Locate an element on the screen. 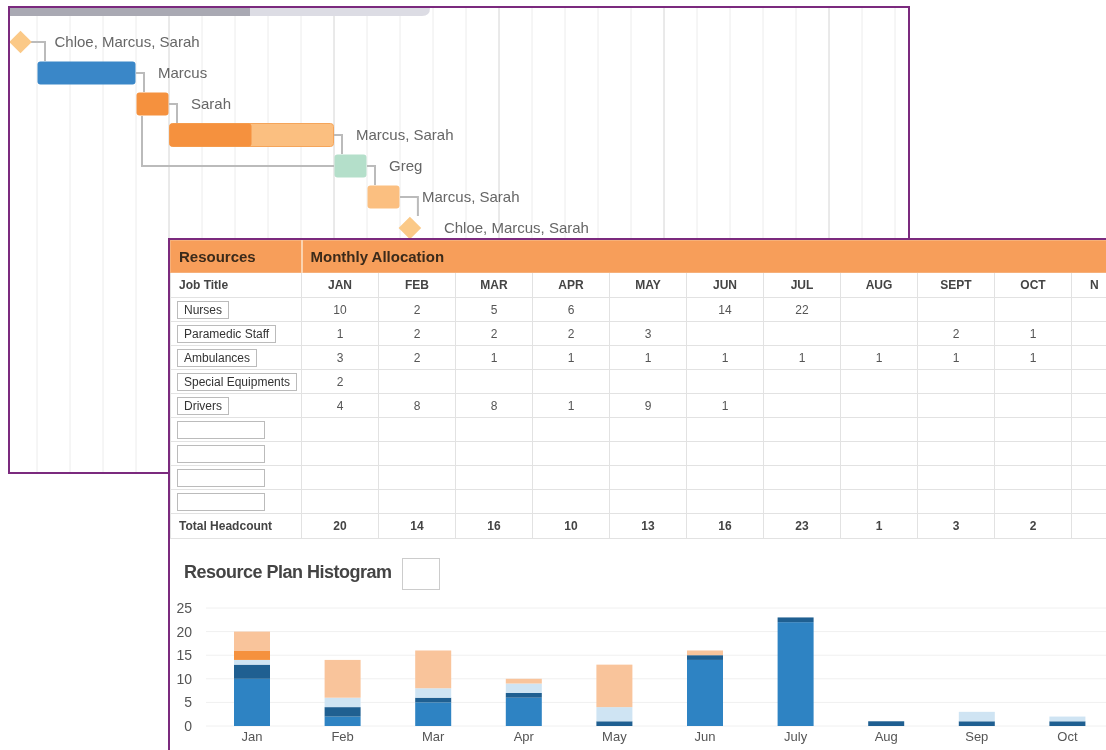  assignee-label: Greg is located at coordinates (406, 165).